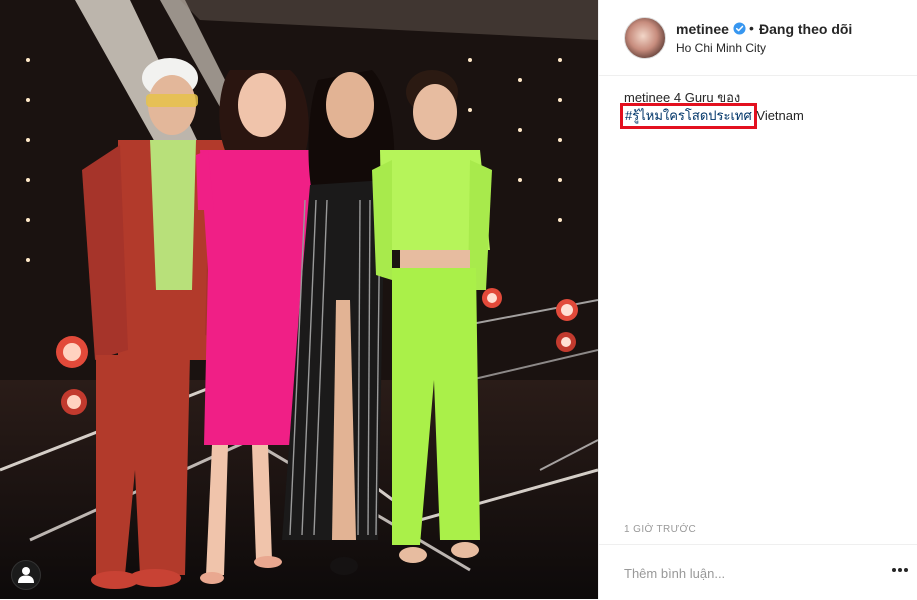  Describe the element at coordinates (744, 573) in the screenshot. I see `comment-input` at that location.